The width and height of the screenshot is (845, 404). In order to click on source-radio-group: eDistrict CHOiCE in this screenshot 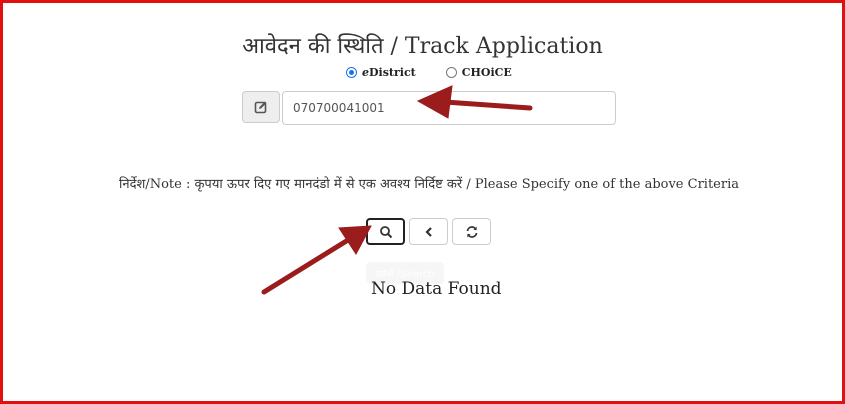, I will do `click(444, 72)`.